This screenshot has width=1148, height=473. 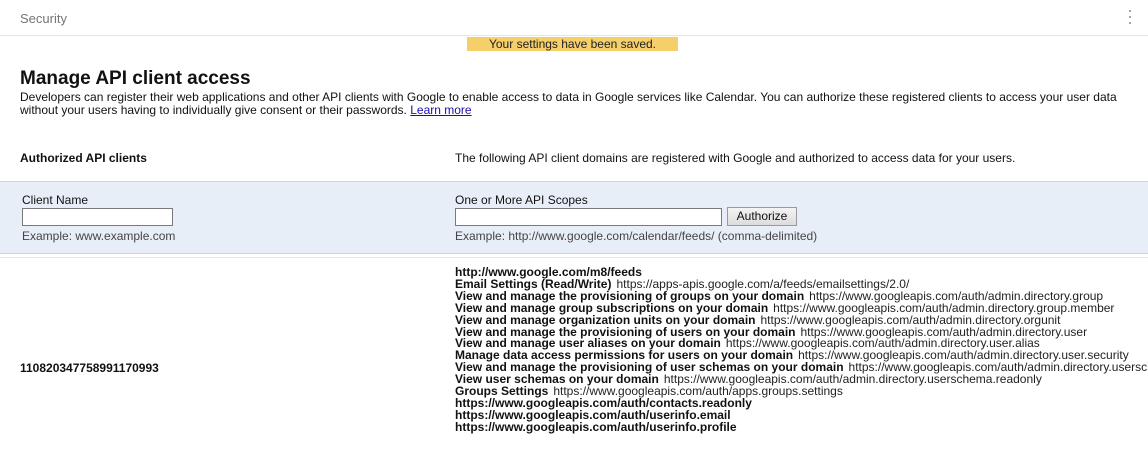 What do you see at coordinates (574, 18) in the screenshot?
I see `top-bar: Security` at bounding box center [574, 18].